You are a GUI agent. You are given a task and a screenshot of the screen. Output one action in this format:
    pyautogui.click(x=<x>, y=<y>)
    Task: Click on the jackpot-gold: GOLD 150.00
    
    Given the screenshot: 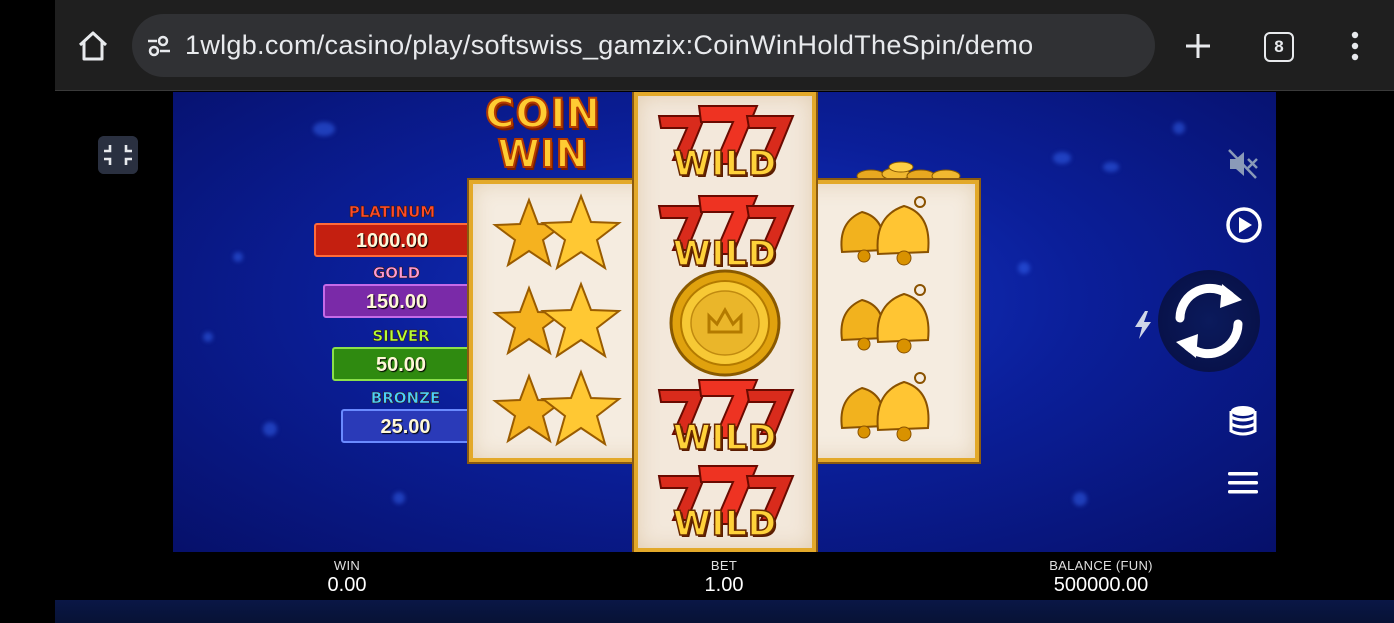 What is the action you would take?
    pyautogui.click(x=396, y=291)
    